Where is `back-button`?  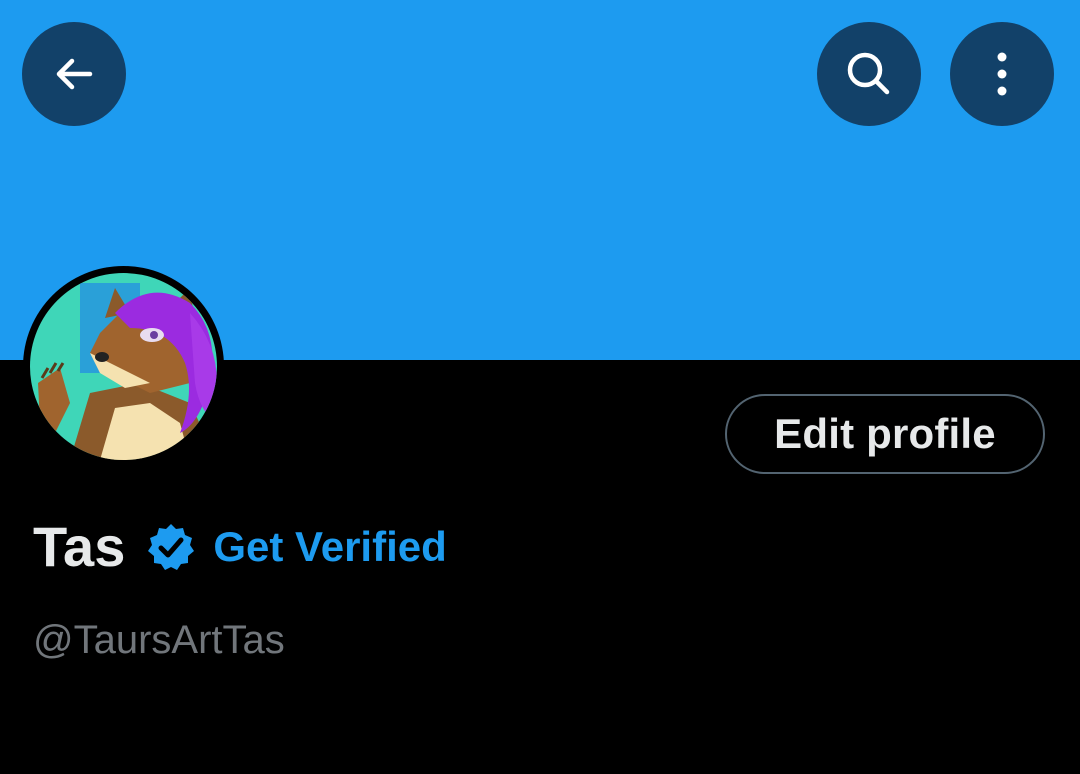 back-button is located at coordinates (74, 74).